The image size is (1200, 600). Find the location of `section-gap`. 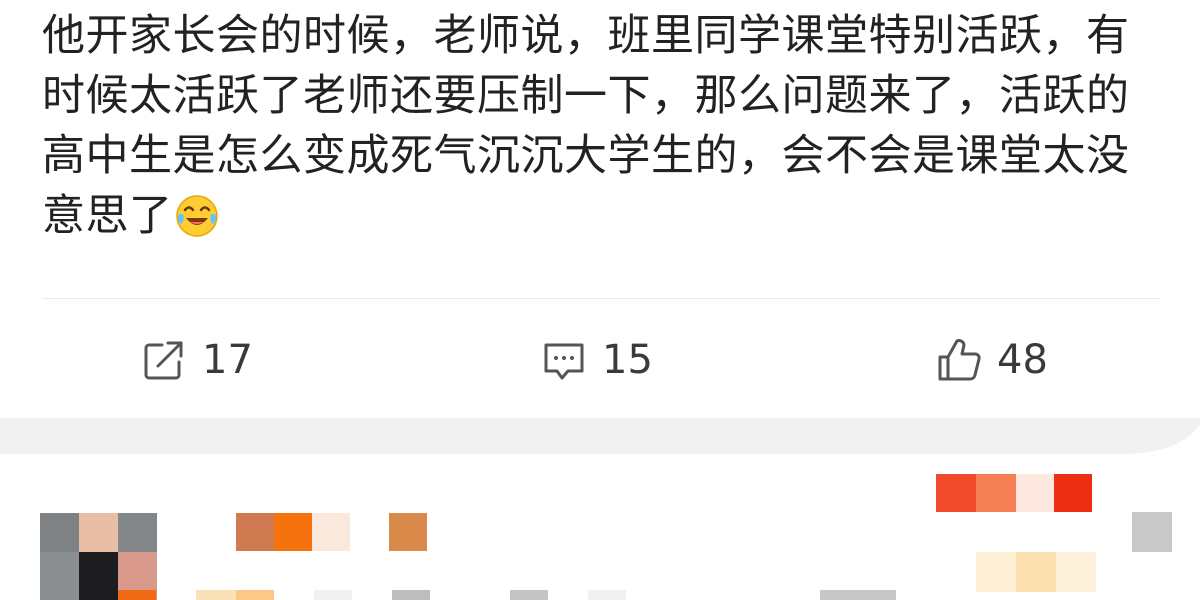

section-gap is located at coordinates (600, 436).